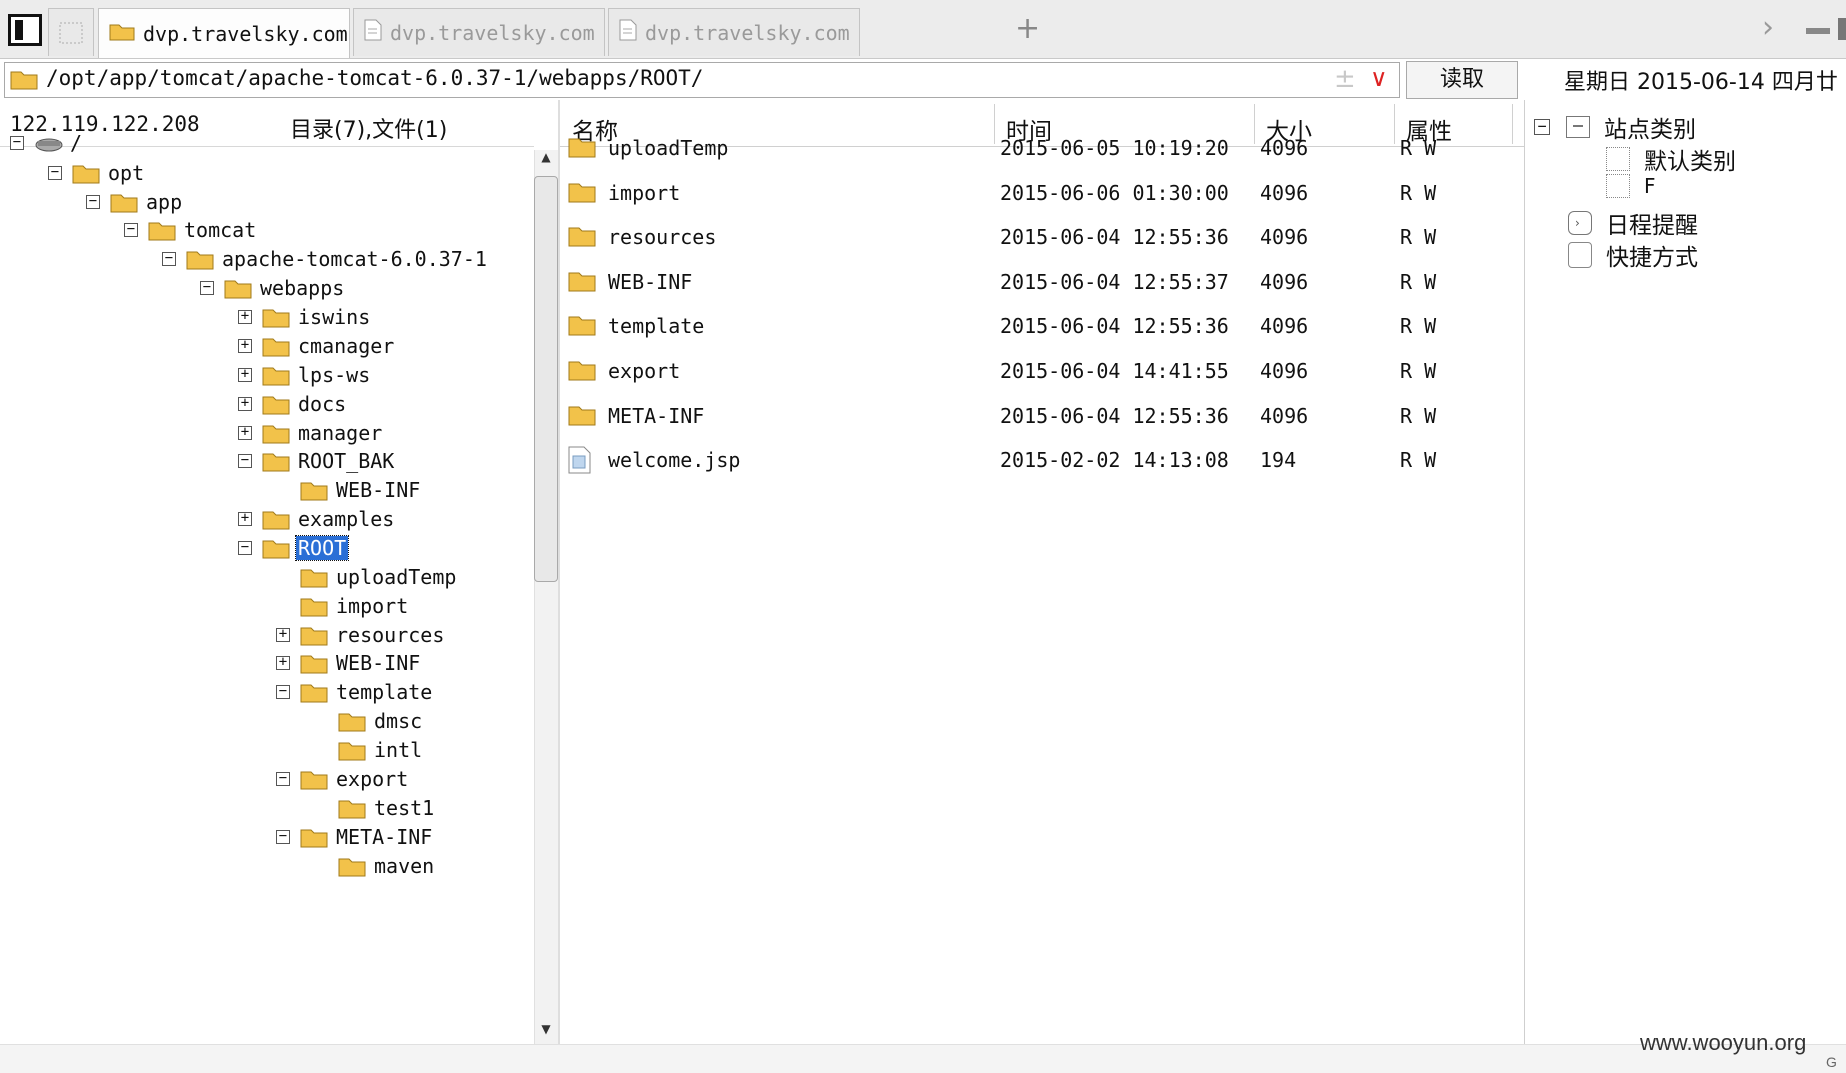 The height and width of the screenshot is (1073, 1846). I want to click on tree-node: import, so click(267, 606).